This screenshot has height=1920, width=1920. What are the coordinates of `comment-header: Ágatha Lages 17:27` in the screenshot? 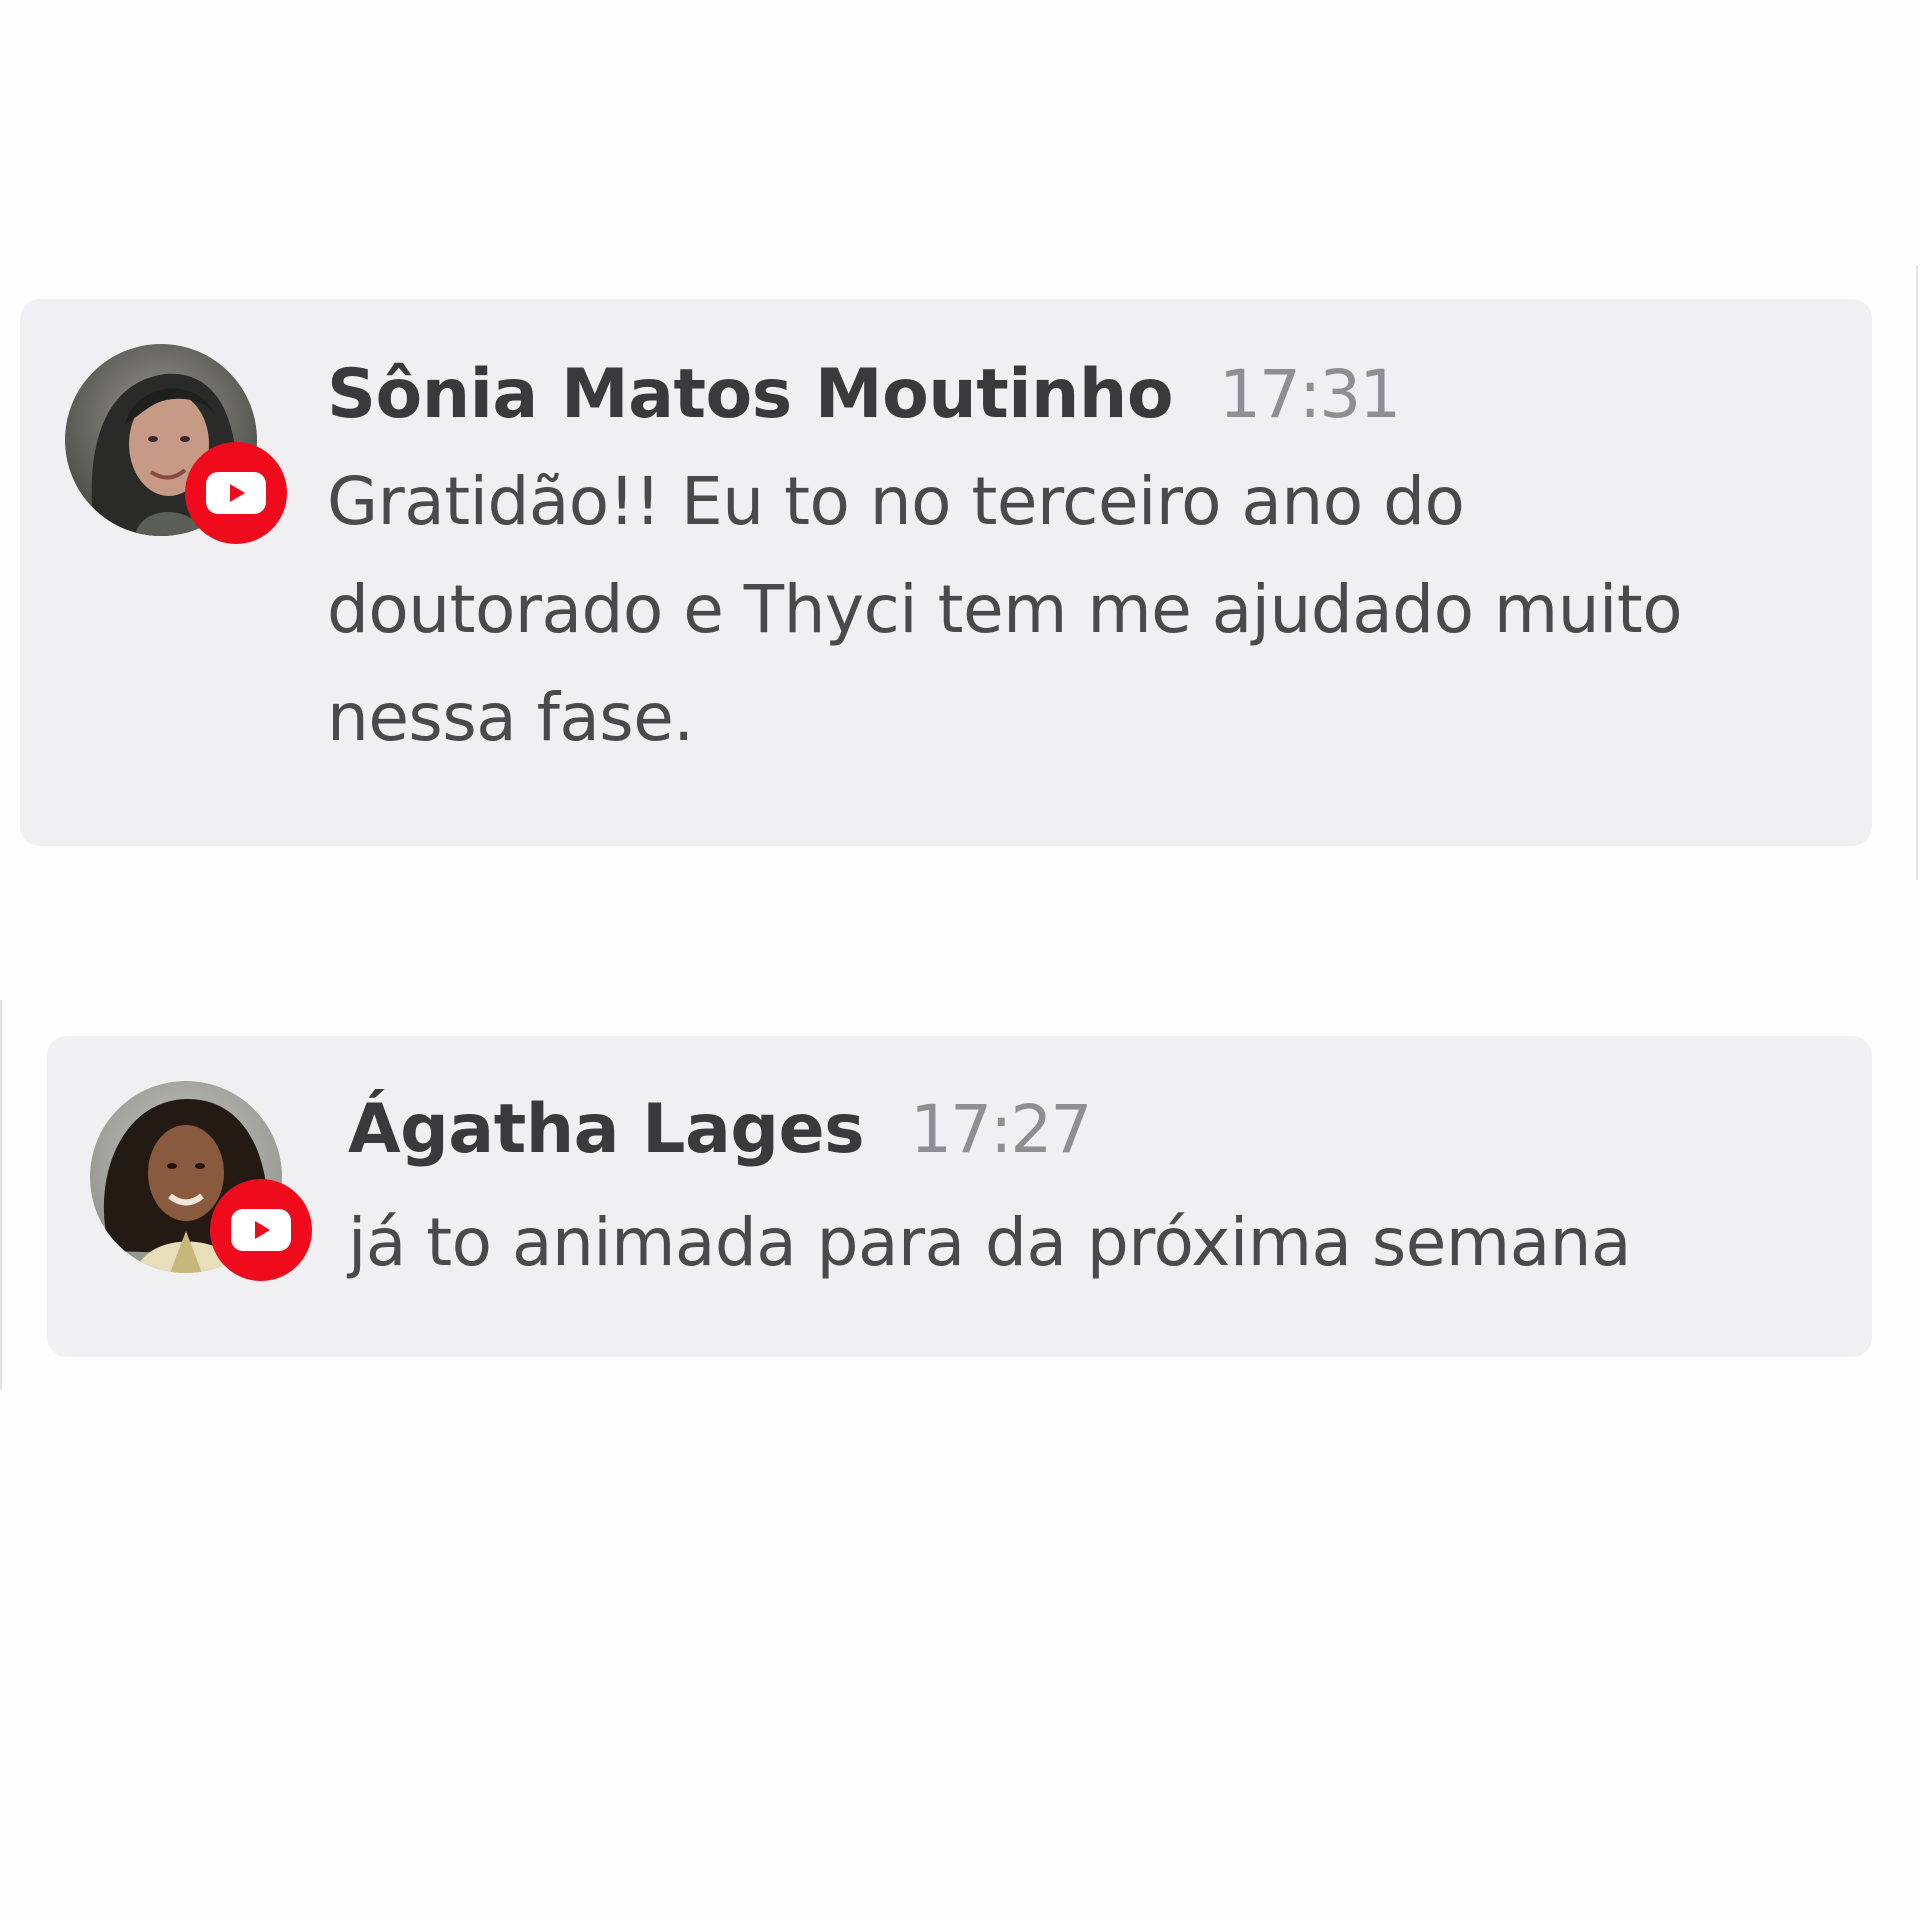 It's located at (1080, 1129).